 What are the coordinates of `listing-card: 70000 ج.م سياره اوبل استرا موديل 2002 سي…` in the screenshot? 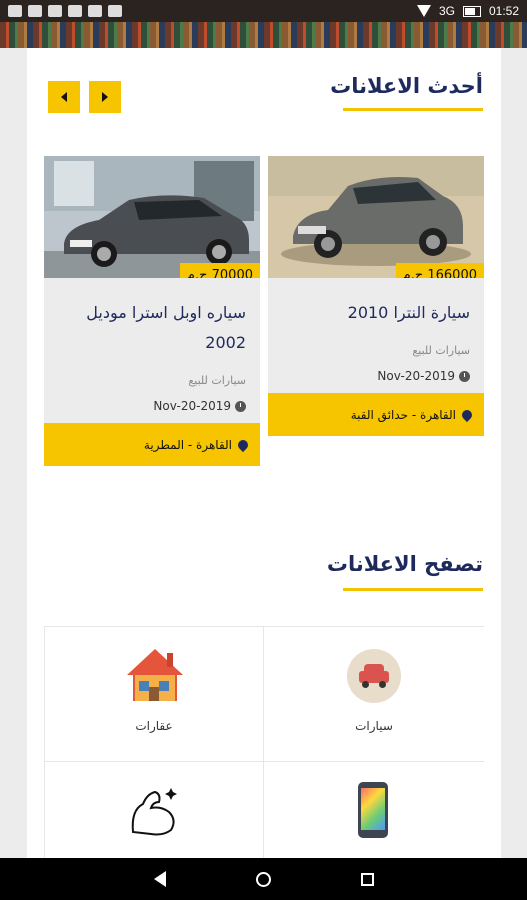 It's located at (152, 311).